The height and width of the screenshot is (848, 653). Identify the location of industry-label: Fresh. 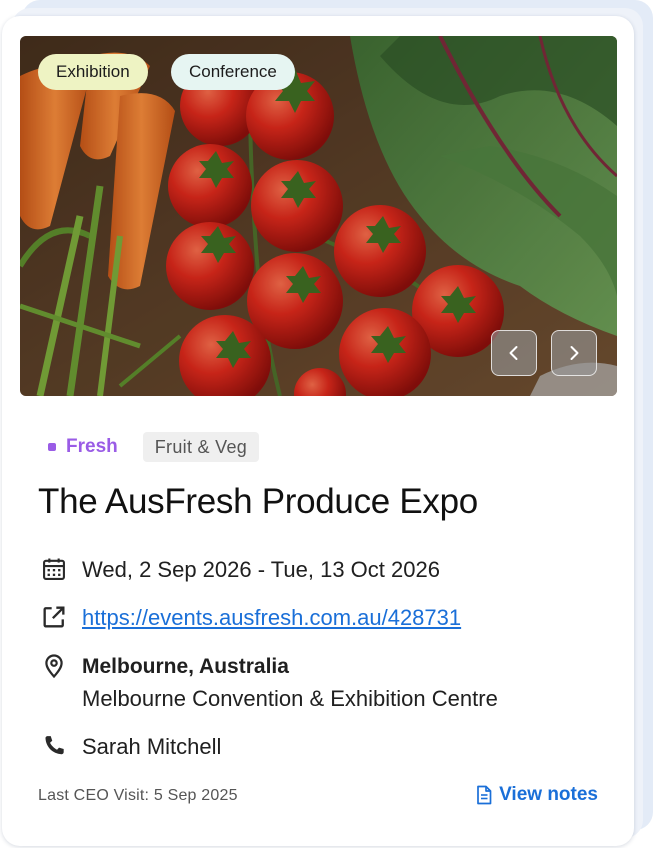
(92, 446).